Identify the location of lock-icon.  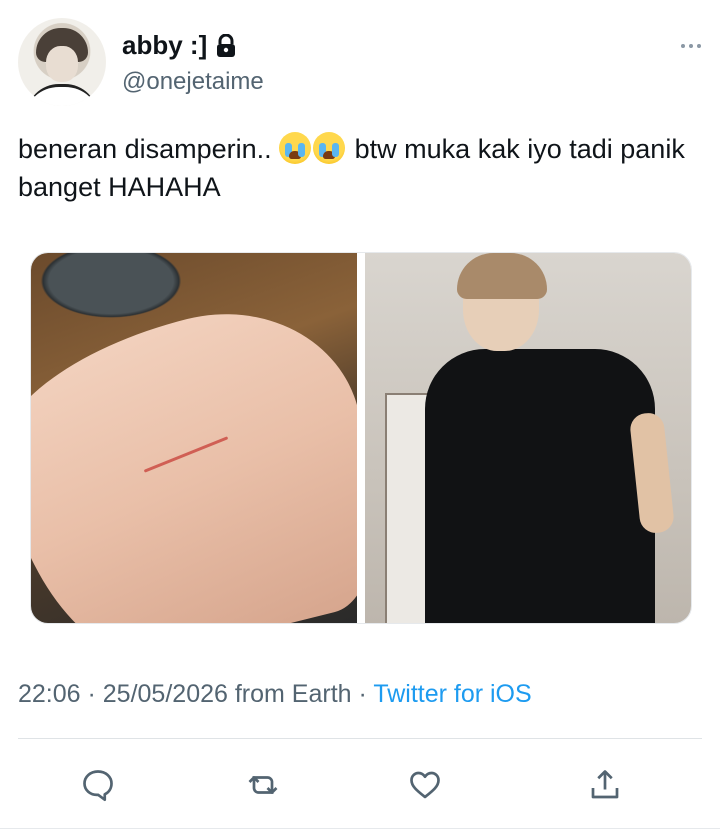
(226, 45).